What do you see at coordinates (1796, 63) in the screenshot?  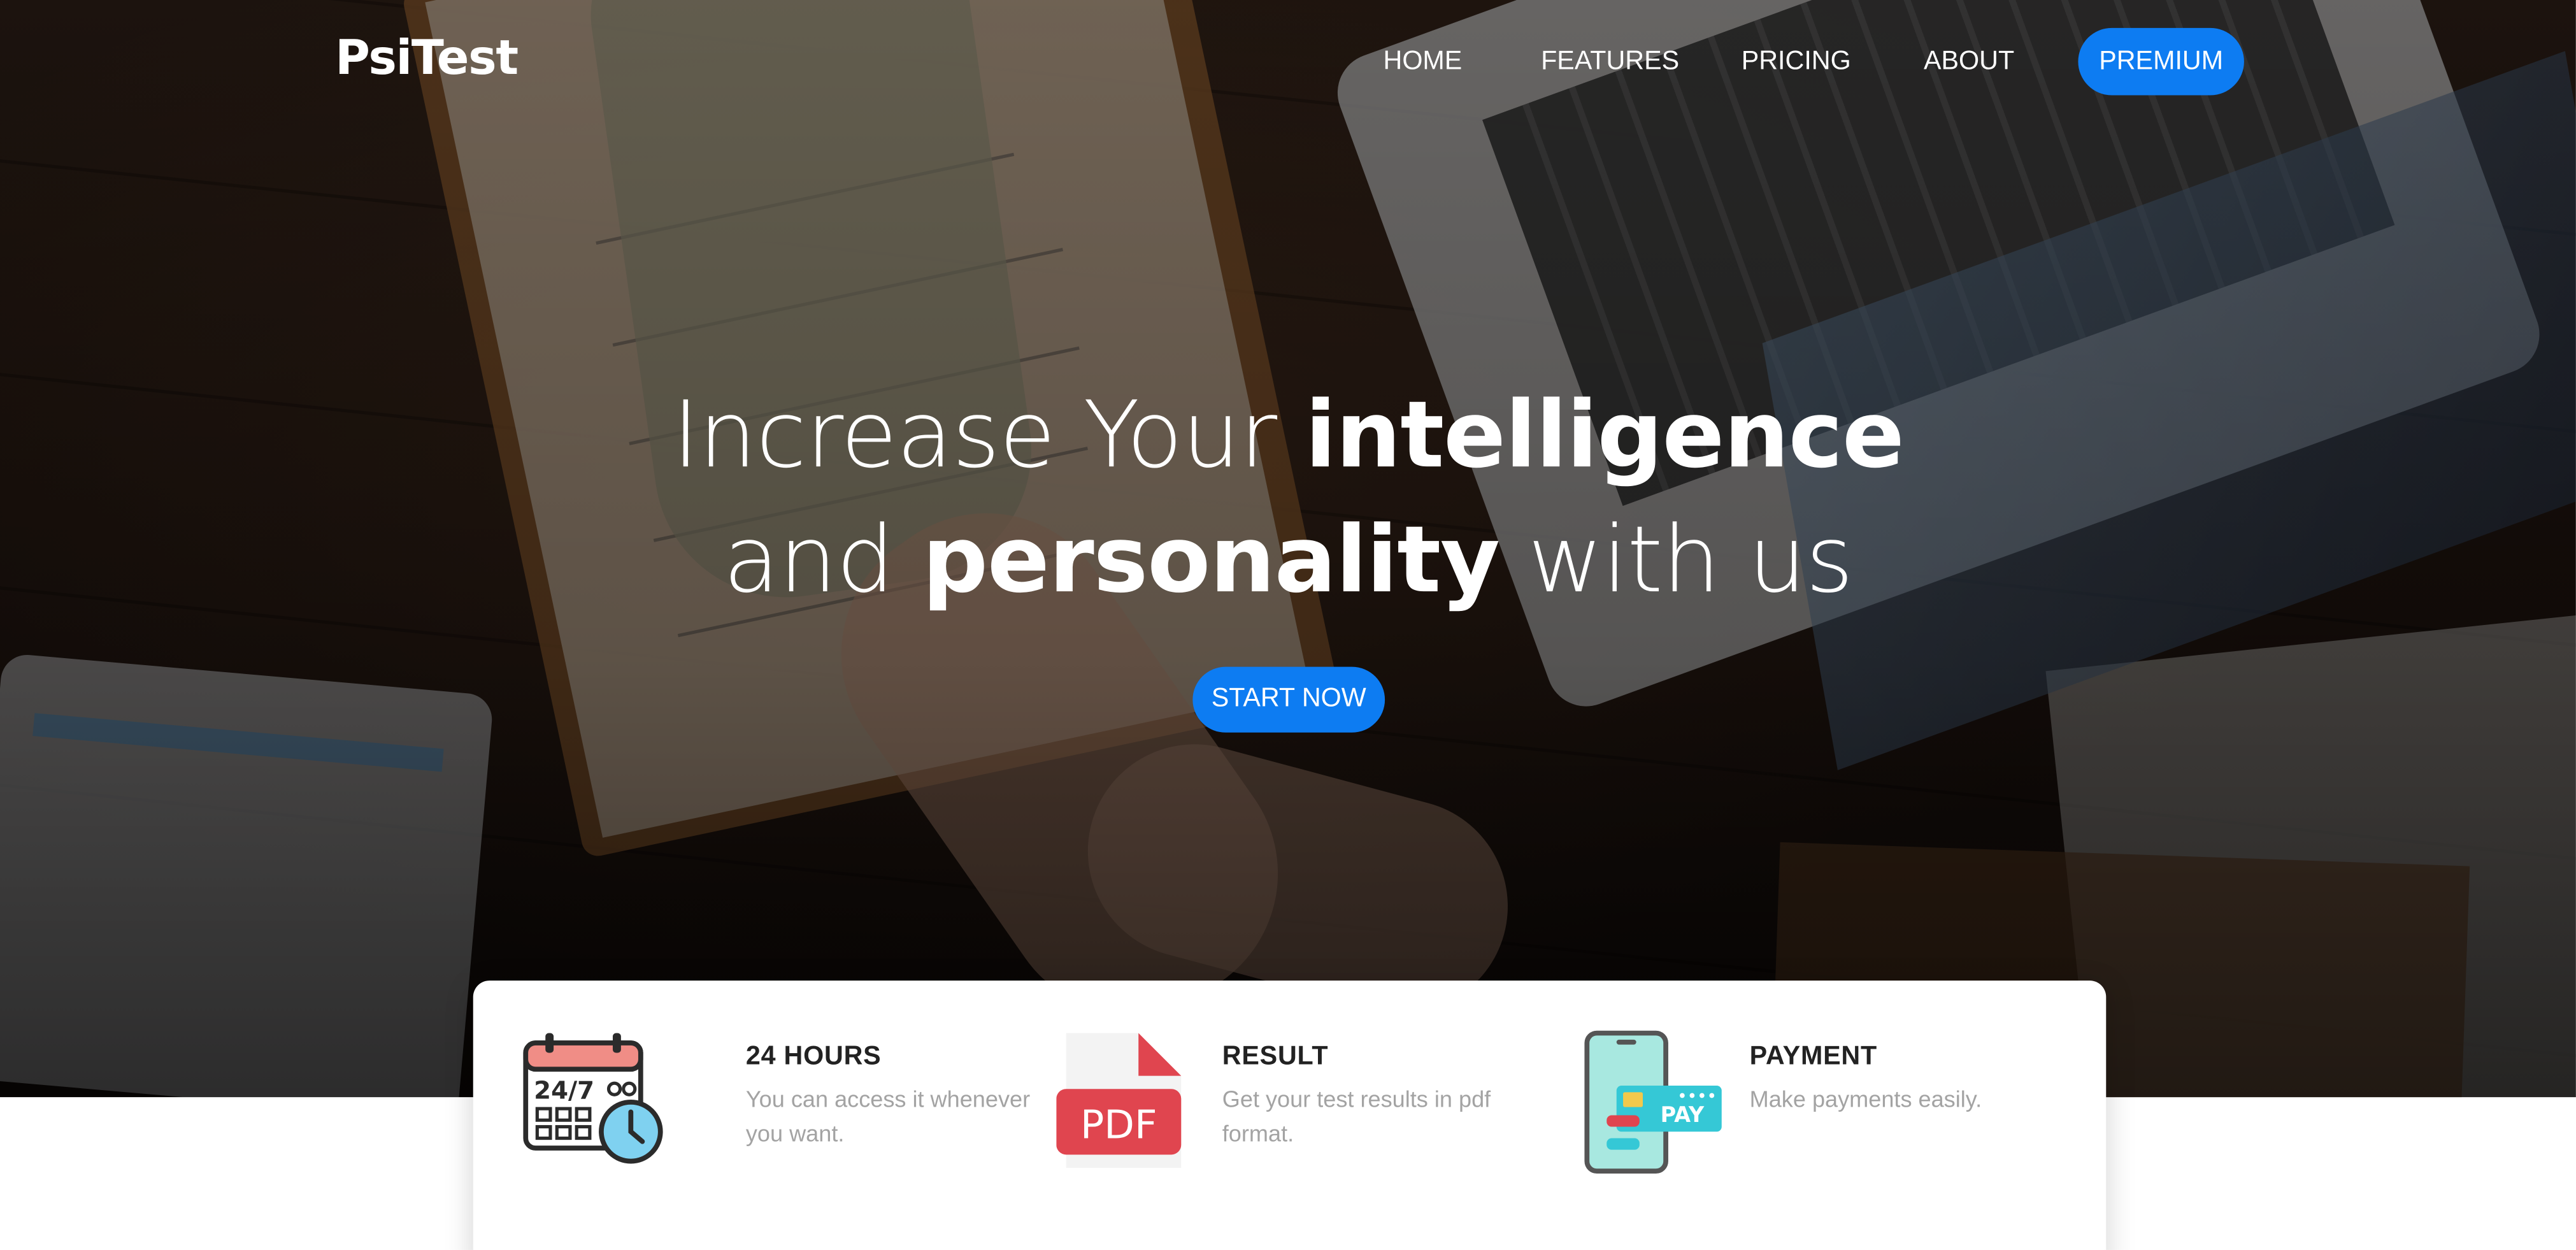 I see `nav-pricing-link: PRICING` at bounding box center [1796, 63].